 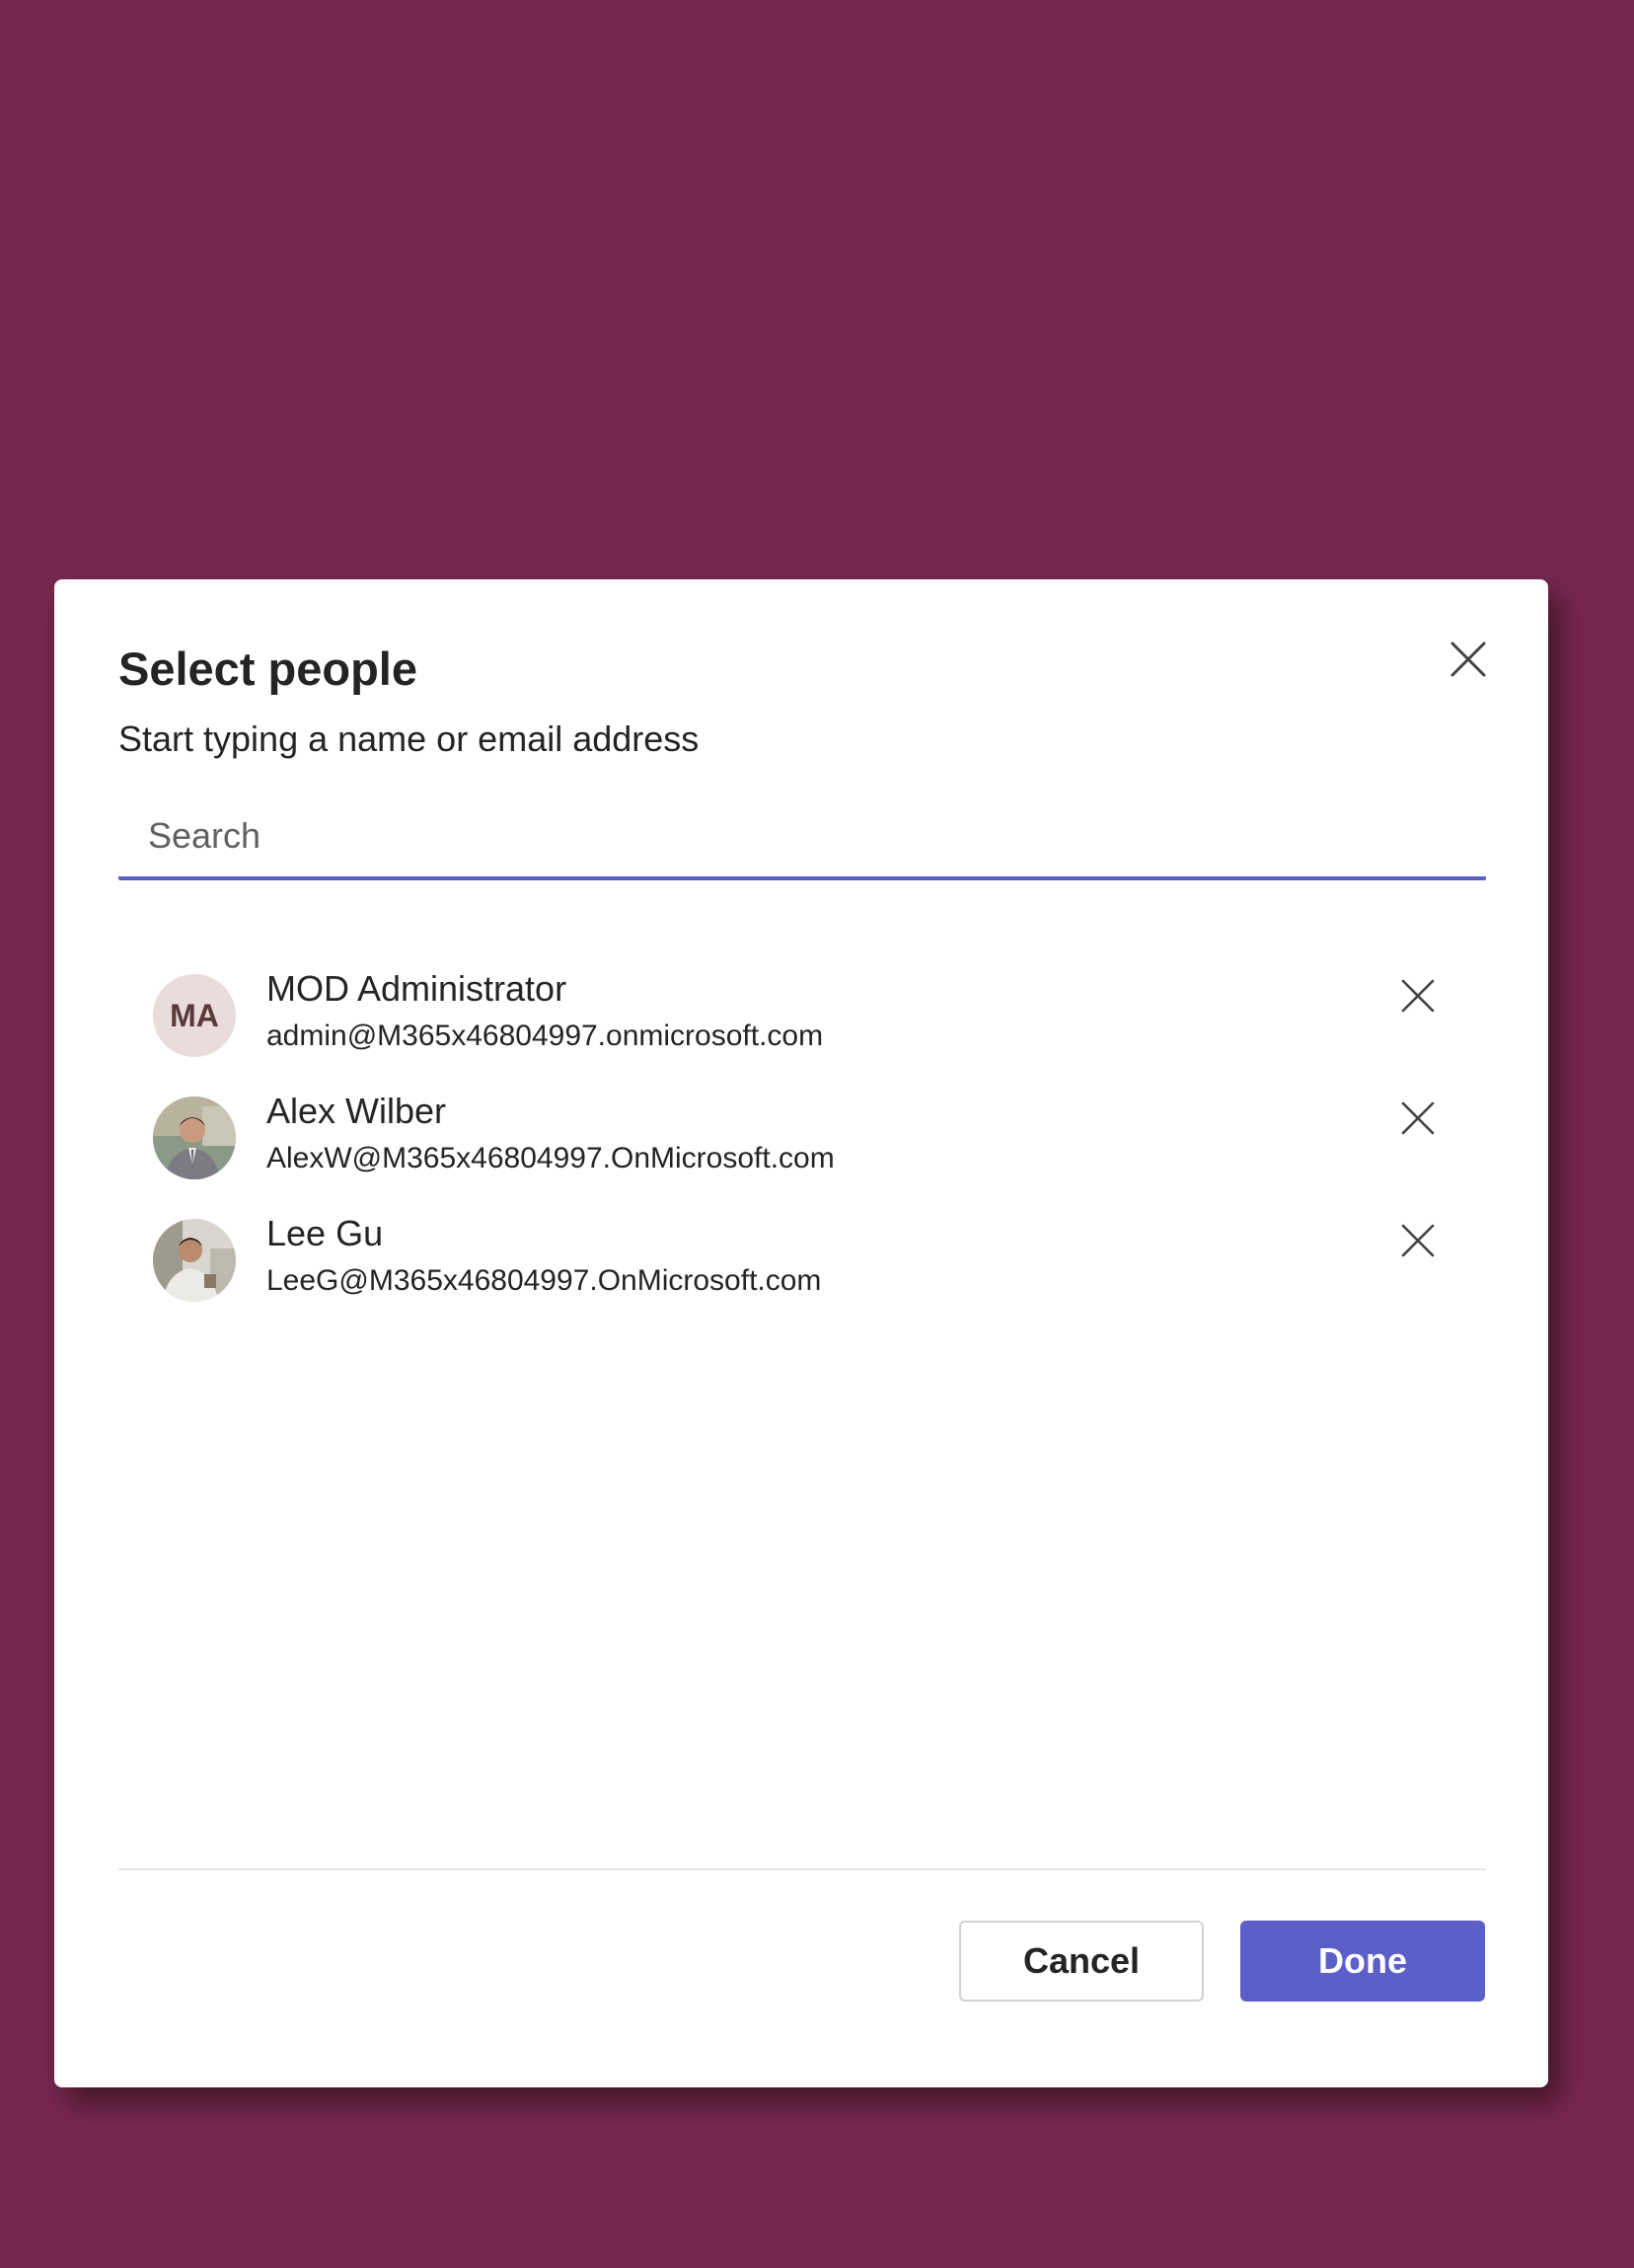 I want to click on person-name: MOD Administrator, so click(x=416, y=989).